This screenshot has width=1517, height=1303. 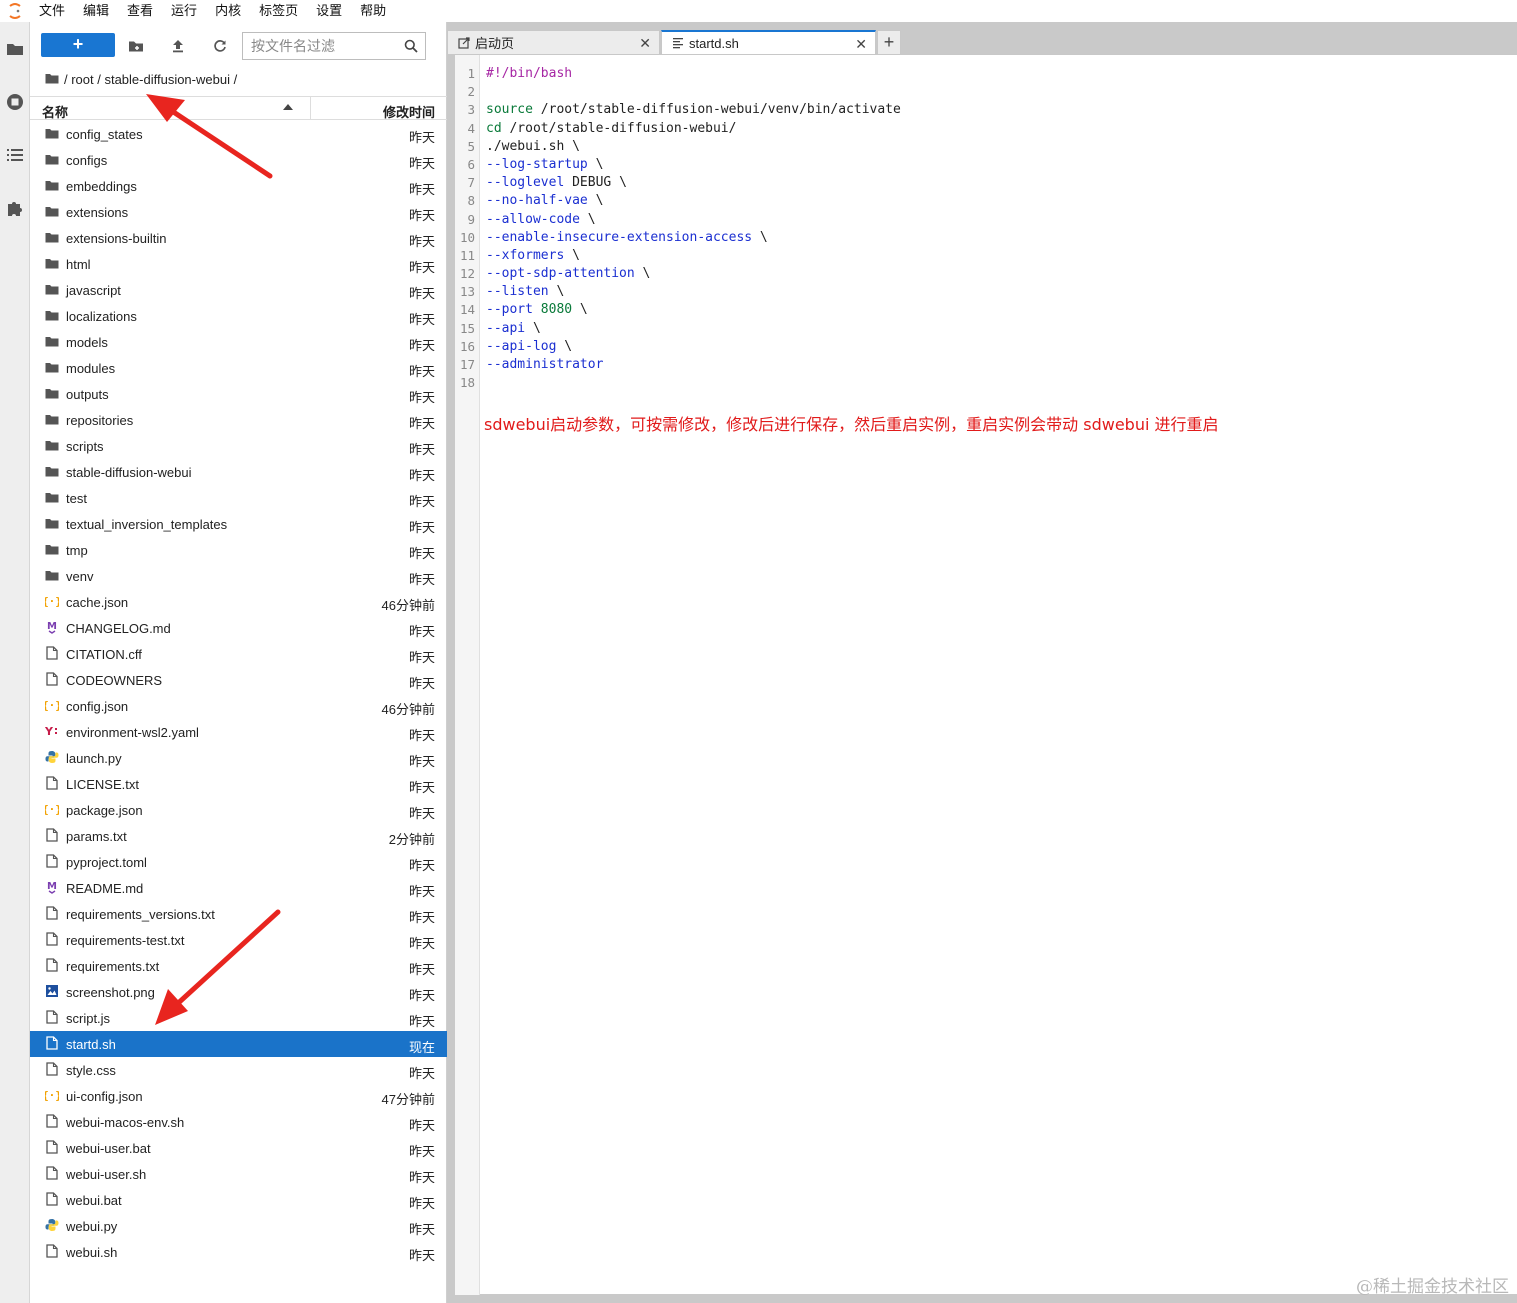 What do you see at coordinates (238, 576) in the screenshot?
I see `file-row: venv 昨天` at bounding box center [238, 576].